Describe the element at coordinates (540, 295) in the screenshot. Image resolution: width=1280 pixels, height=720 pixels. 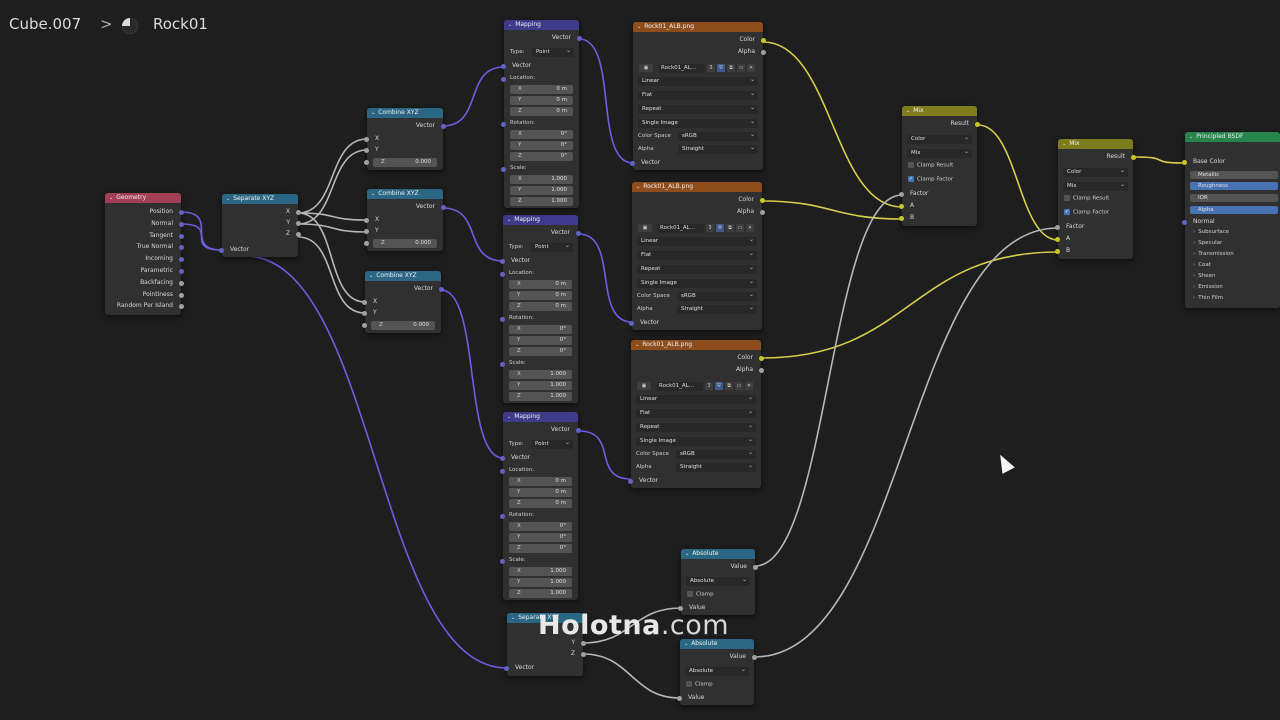
I see `location-field-y: Y 0 m` at that location.